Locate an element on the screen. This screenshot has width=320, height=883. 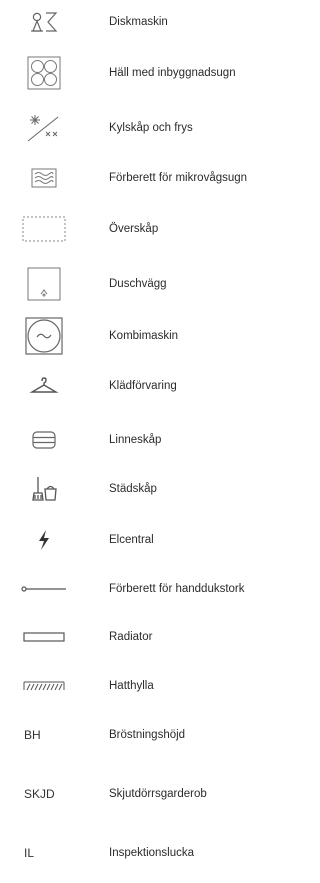
radiator-icon is located at coordinates (44, 637).